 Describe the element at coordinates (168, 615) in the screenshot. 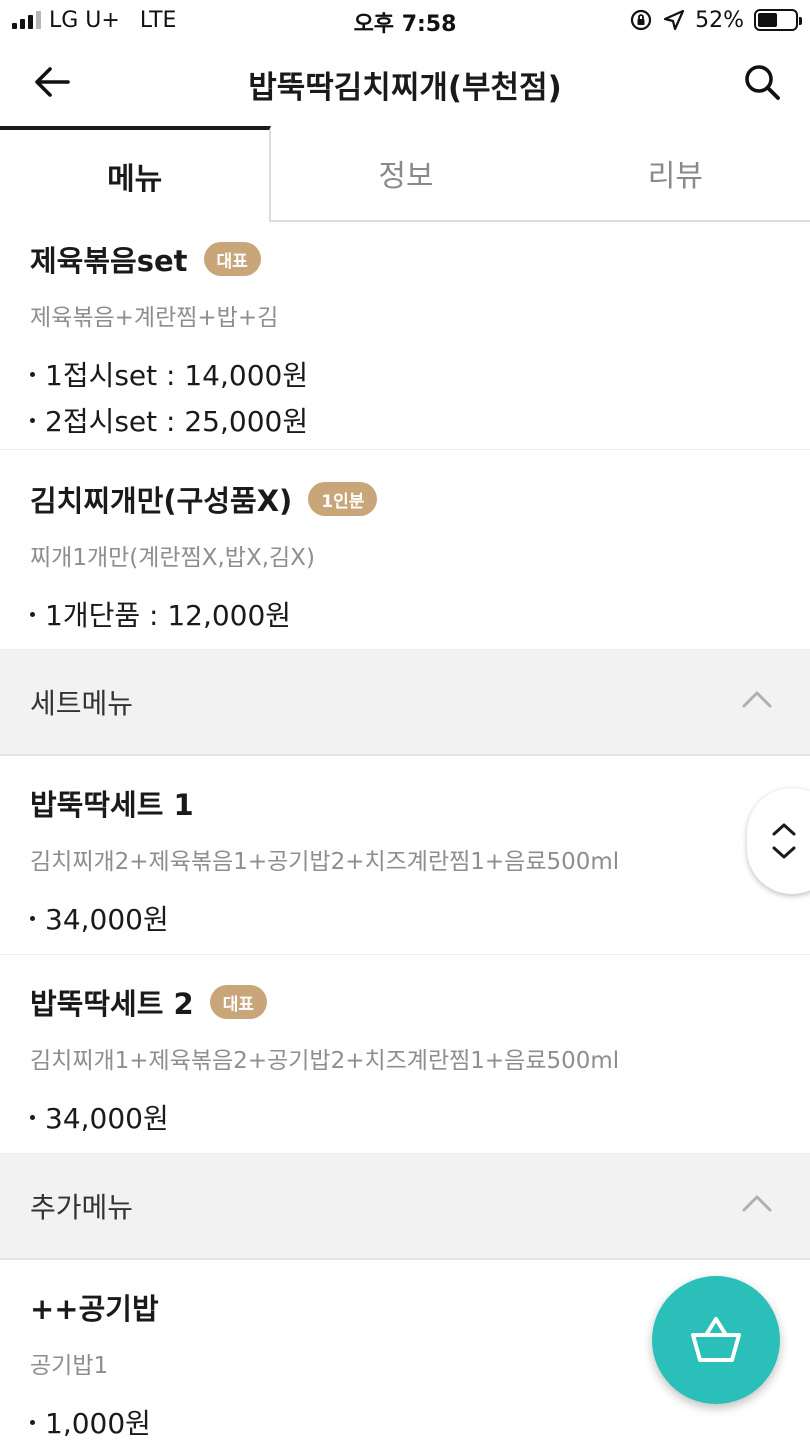

I see `price-text: 1개단품 : 12,000원` at that location.